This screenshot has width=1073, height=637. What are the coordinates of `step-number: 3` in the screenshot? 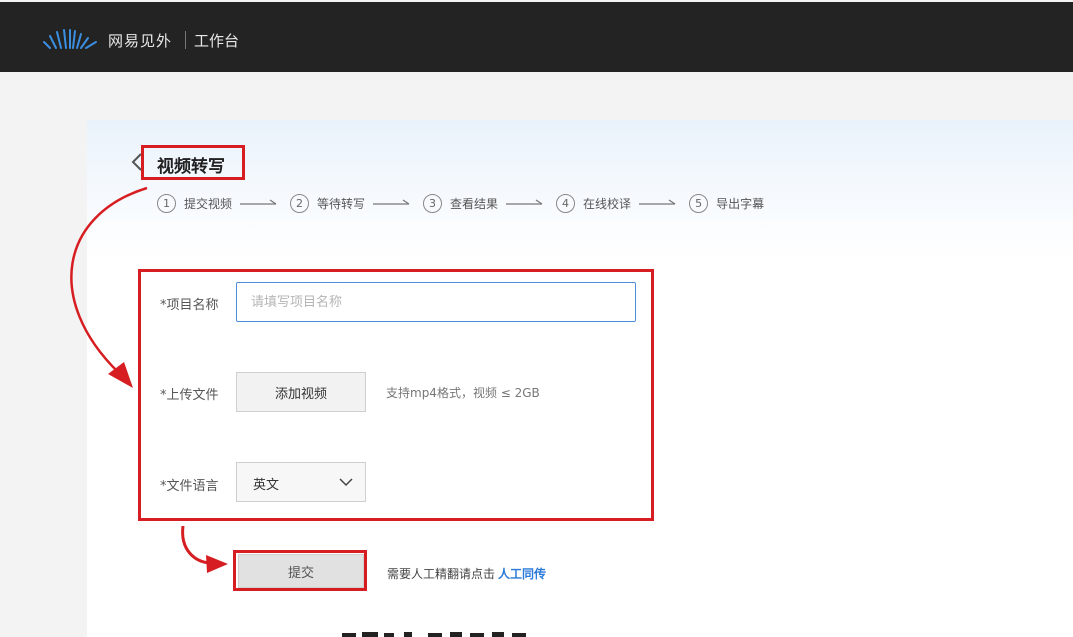 It's located at (433, 203).